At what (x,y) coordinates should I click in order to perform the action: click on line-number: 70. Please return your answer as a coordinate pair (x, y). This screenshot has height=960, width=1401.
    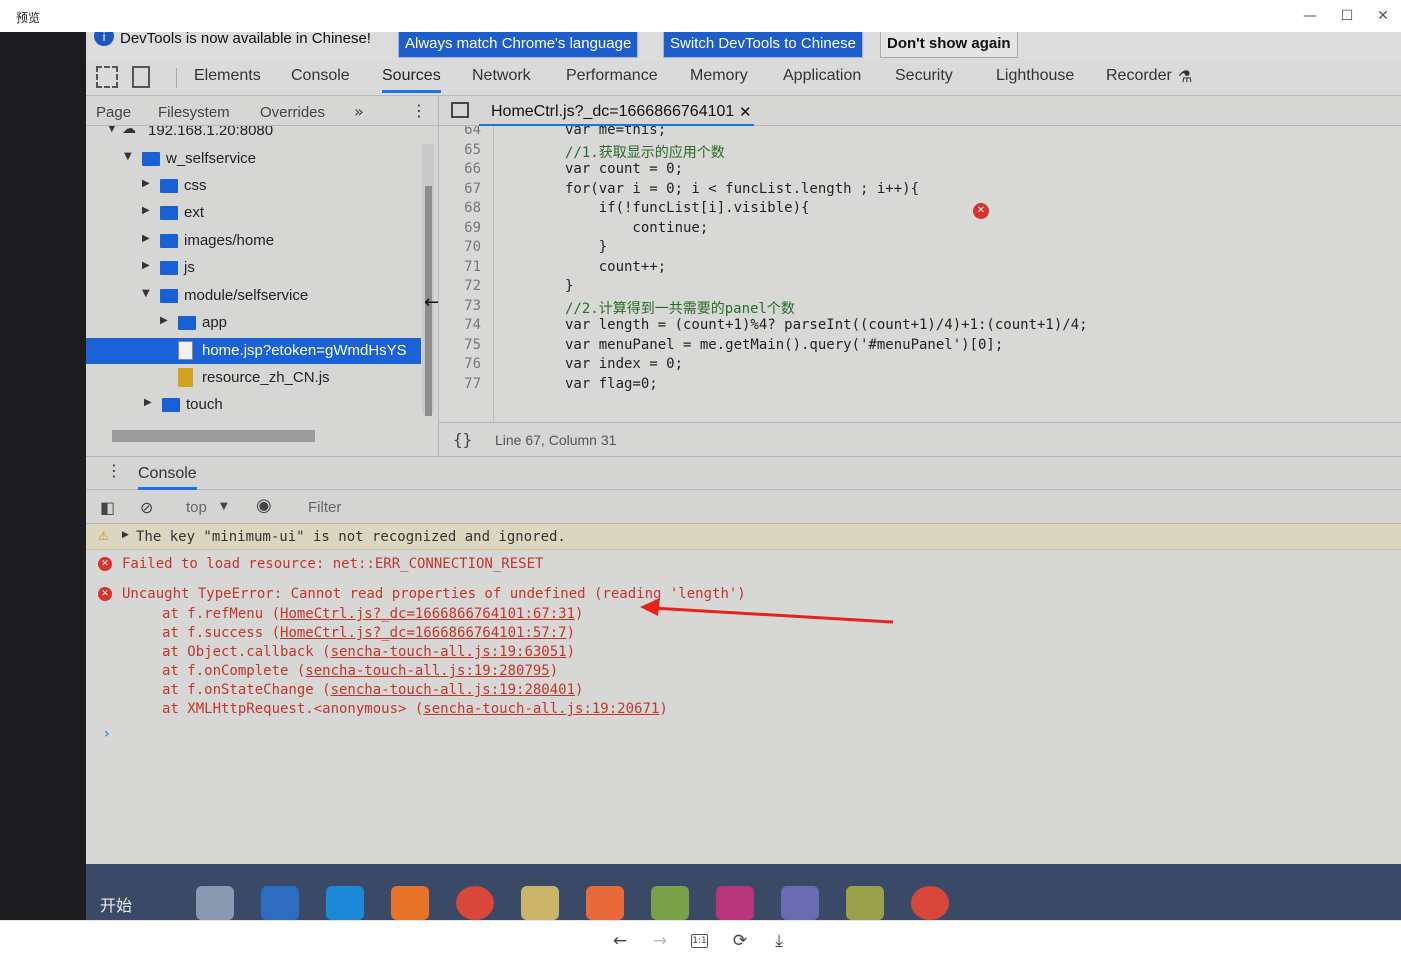
    Looking at the image, I should click on (460, 247).